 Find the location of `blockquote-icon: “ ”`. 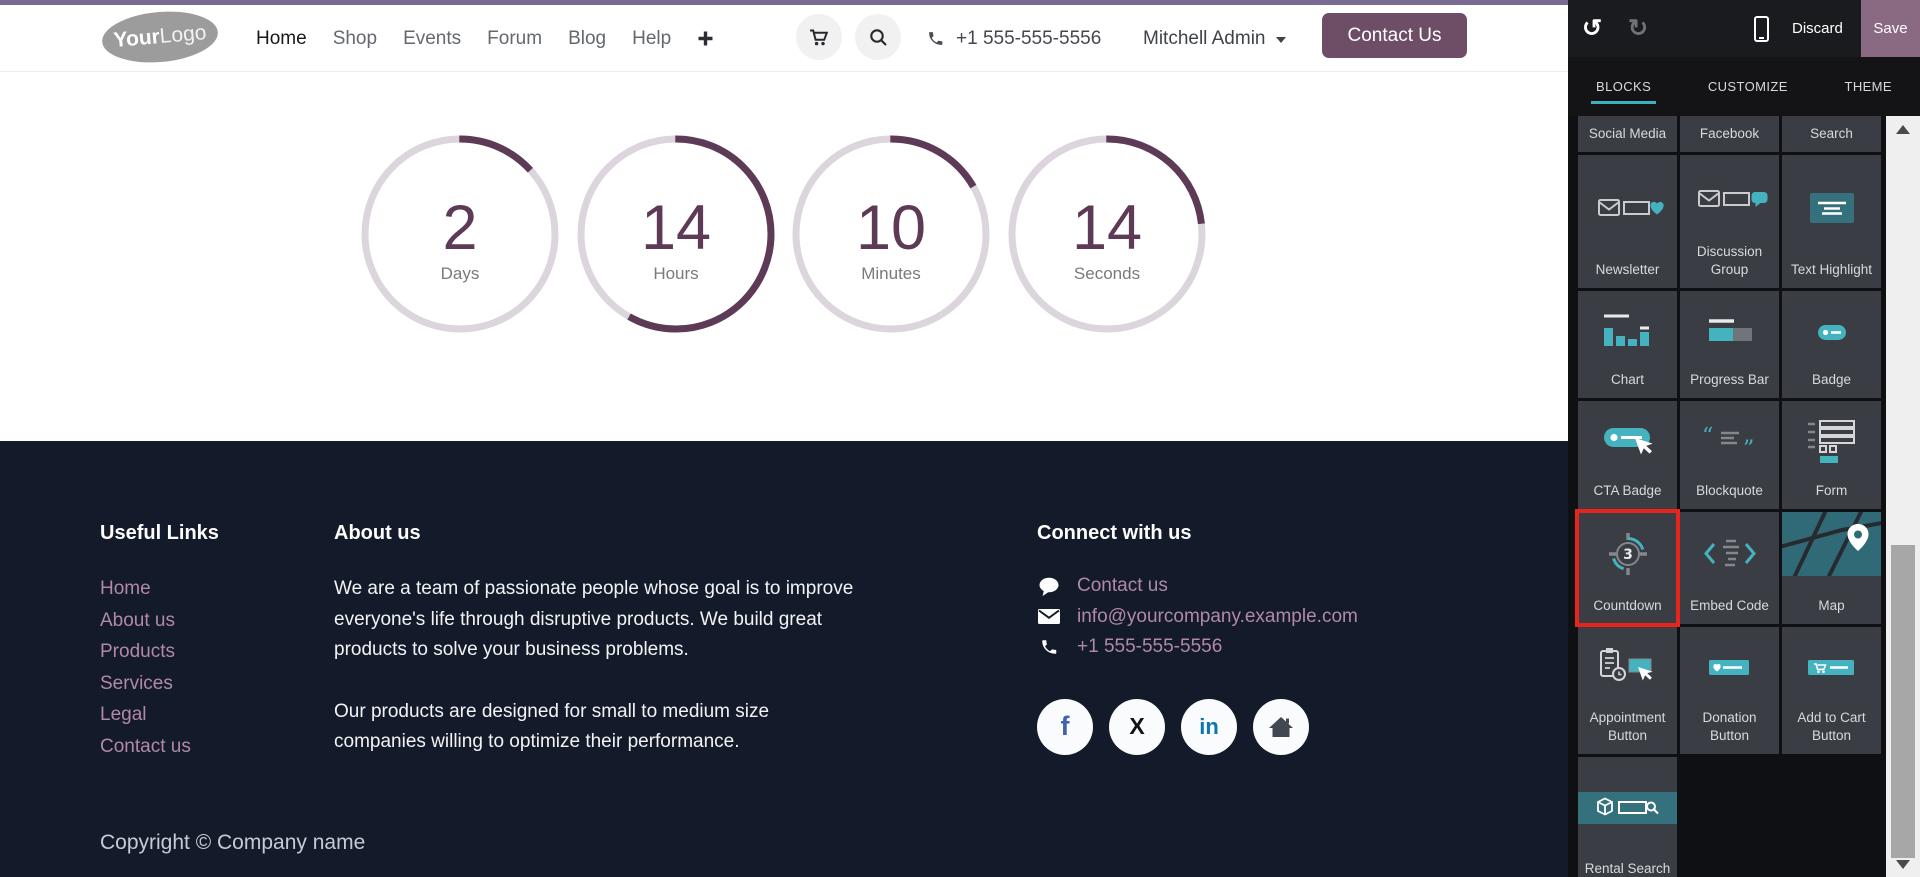

blockquote-icon: “ ” is located at coordinates (1728, 443).